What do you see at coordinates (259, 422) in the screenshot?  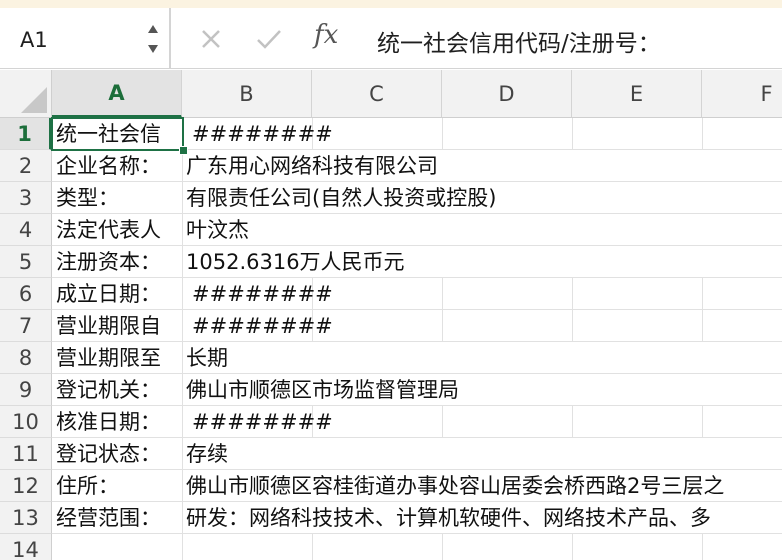 I see `cell-b10: ########` at bounding box center [259, 422].